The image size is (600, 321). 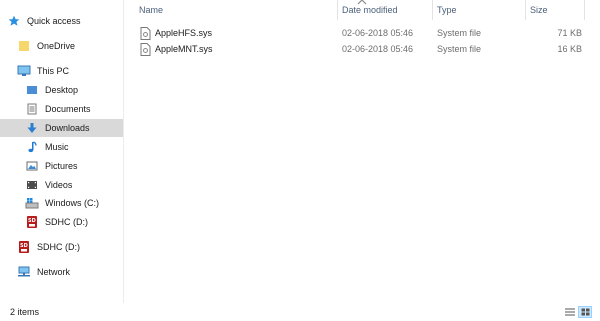 What do you see at coordinates (370, 10) in the screenshot?
I see `column-header-date-modified: Date modified` at bounding box center [370, 10].